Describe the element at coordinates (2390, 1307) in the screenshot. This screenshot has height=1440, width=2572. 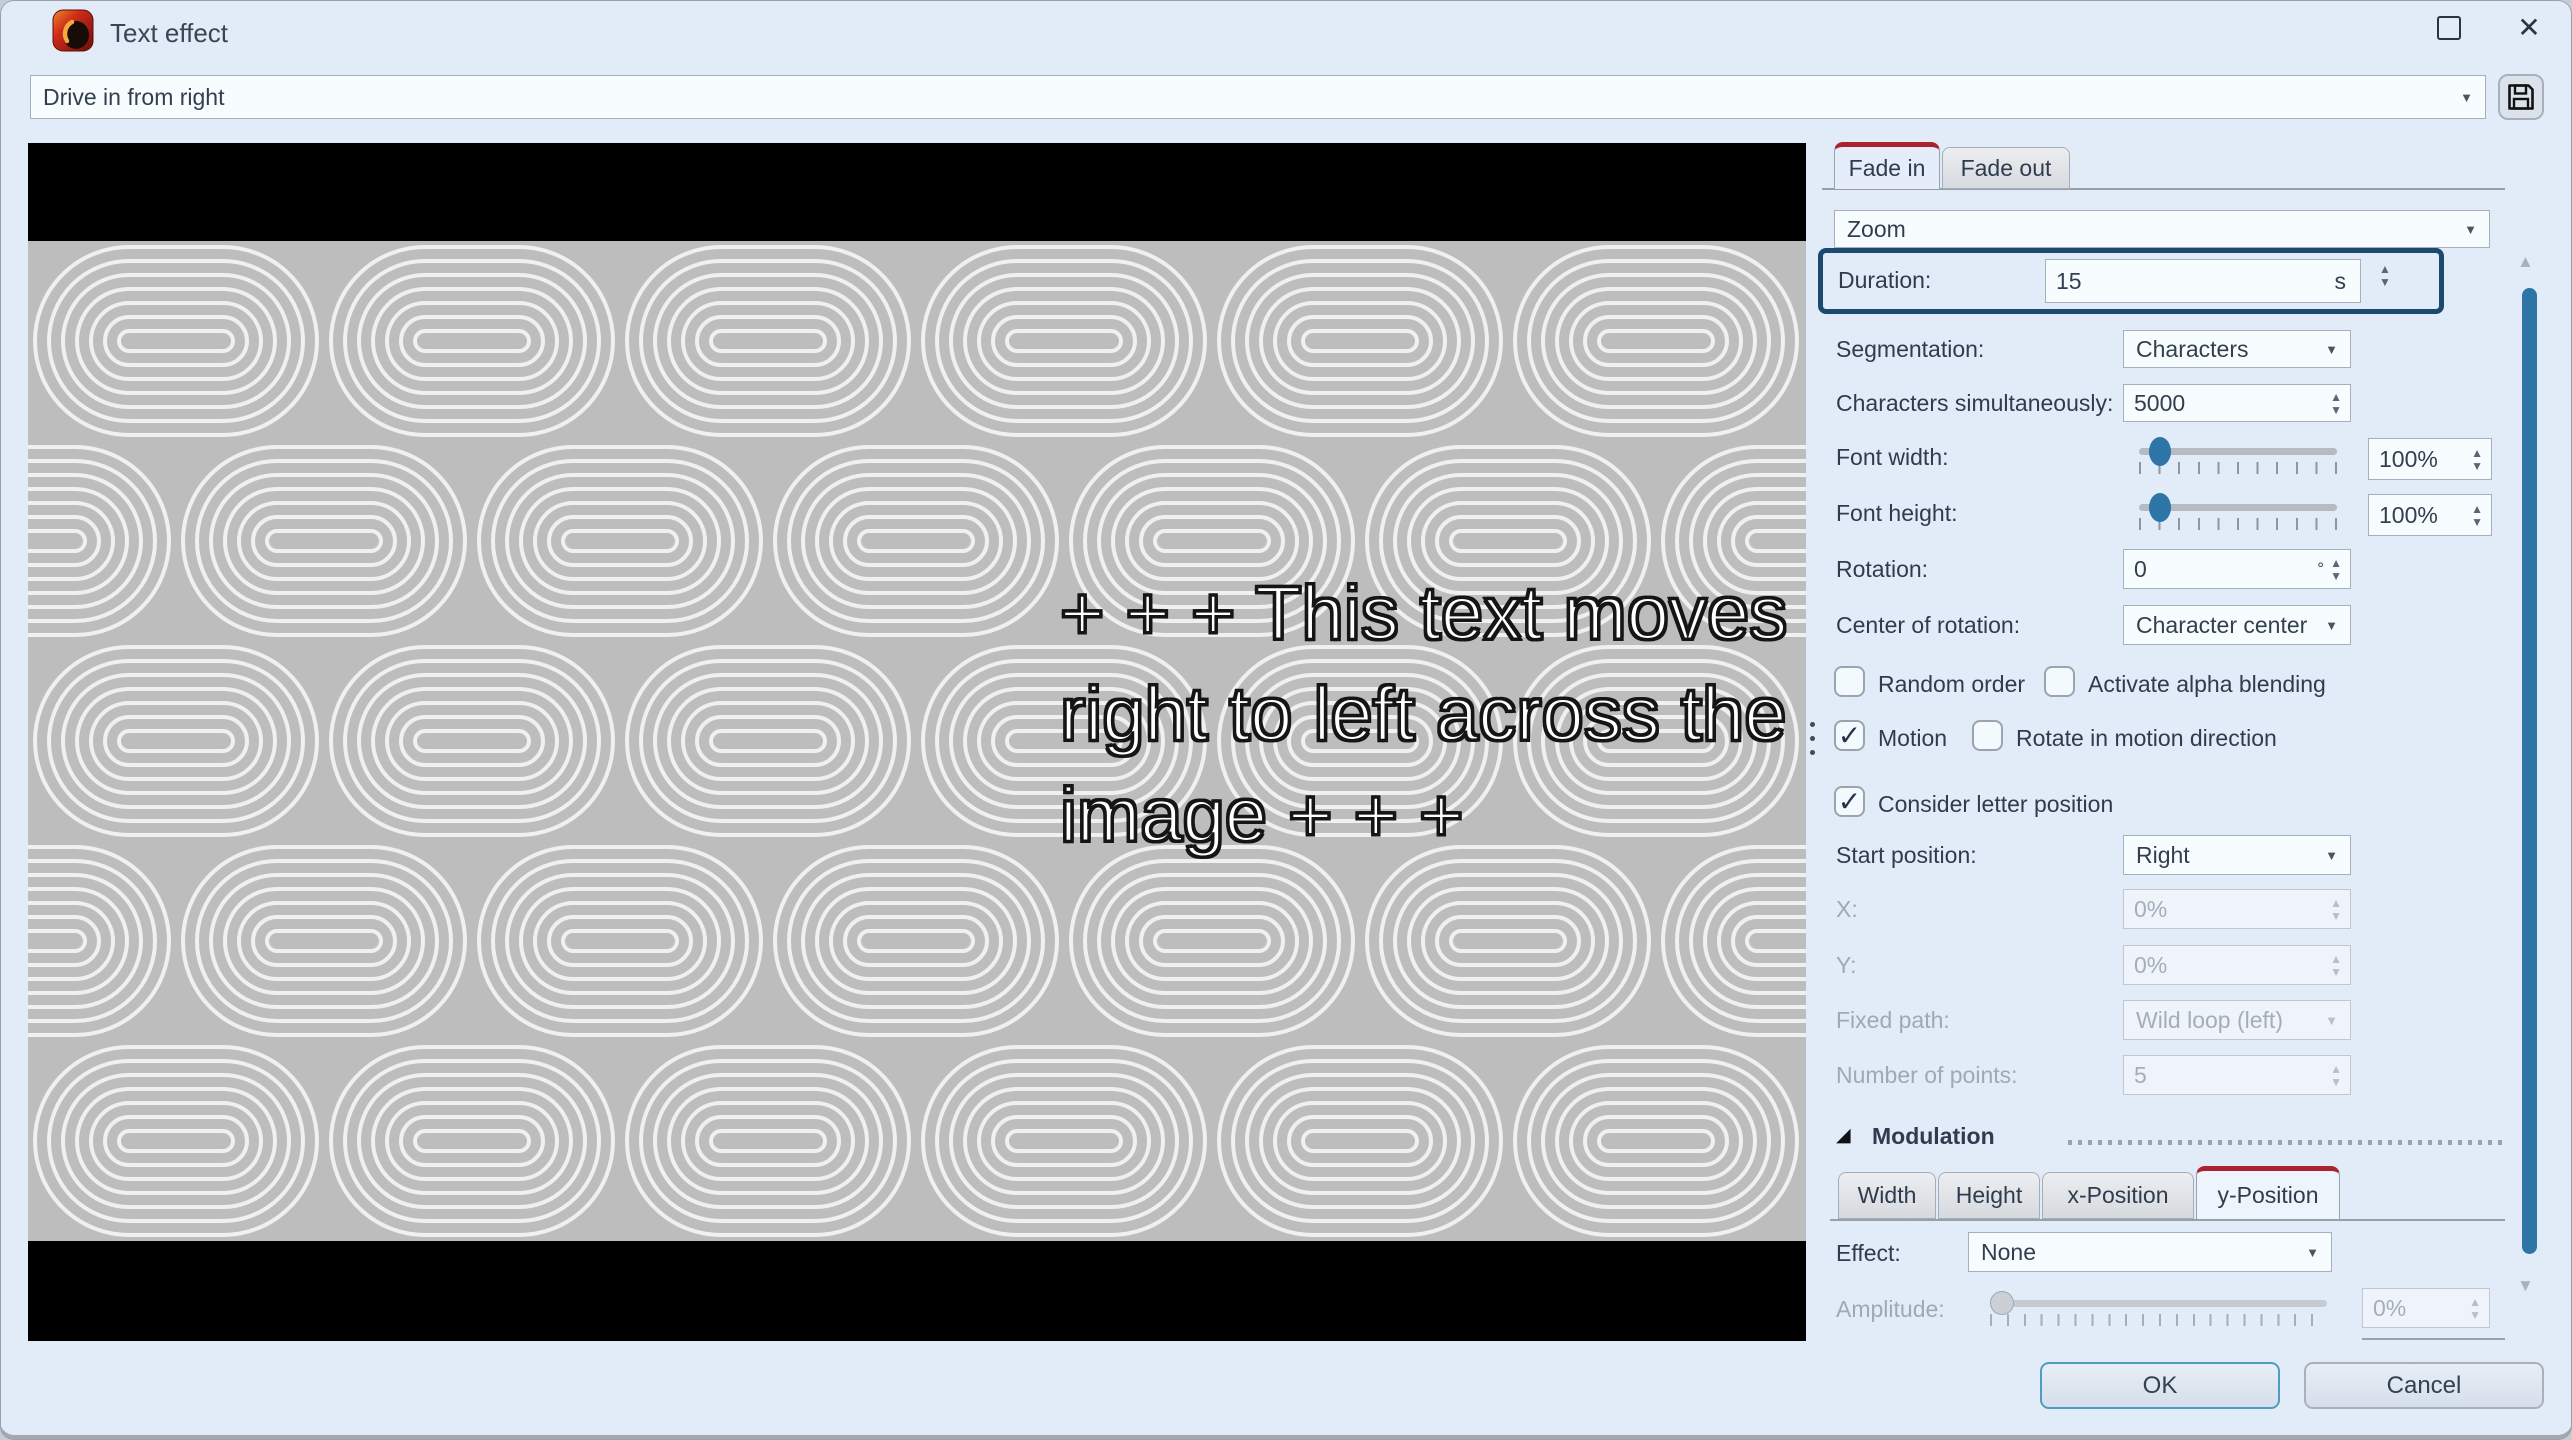
I see `amplitude-value: 0%` at that location.